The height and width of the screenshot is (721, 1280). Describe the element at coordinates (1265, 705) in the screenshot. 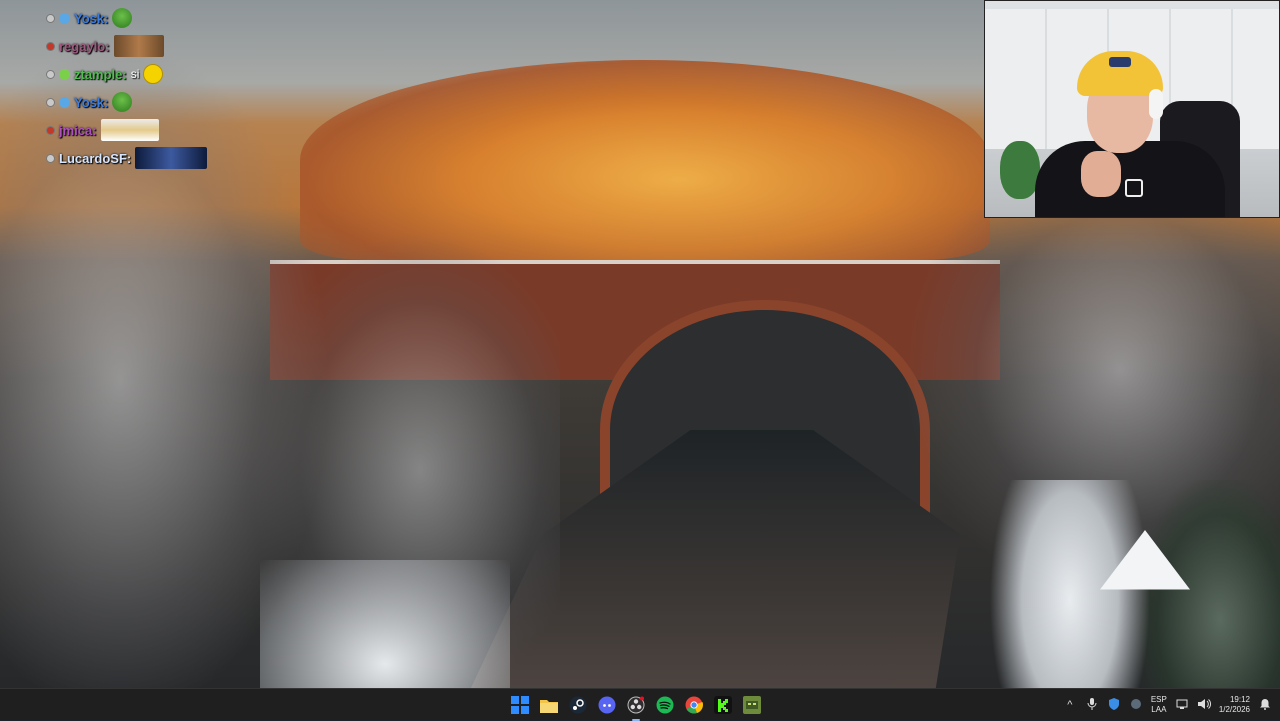

I see `notification-icon` at that location.